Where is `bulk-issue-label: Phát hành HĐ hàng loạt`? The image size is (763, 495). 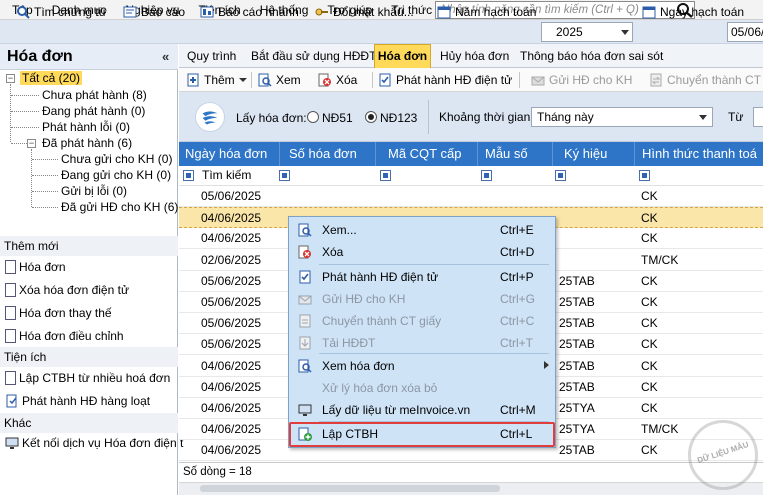 bulk-issue-label: Phát hành HĐ hàng loạt is located at coordinates (86, 401).